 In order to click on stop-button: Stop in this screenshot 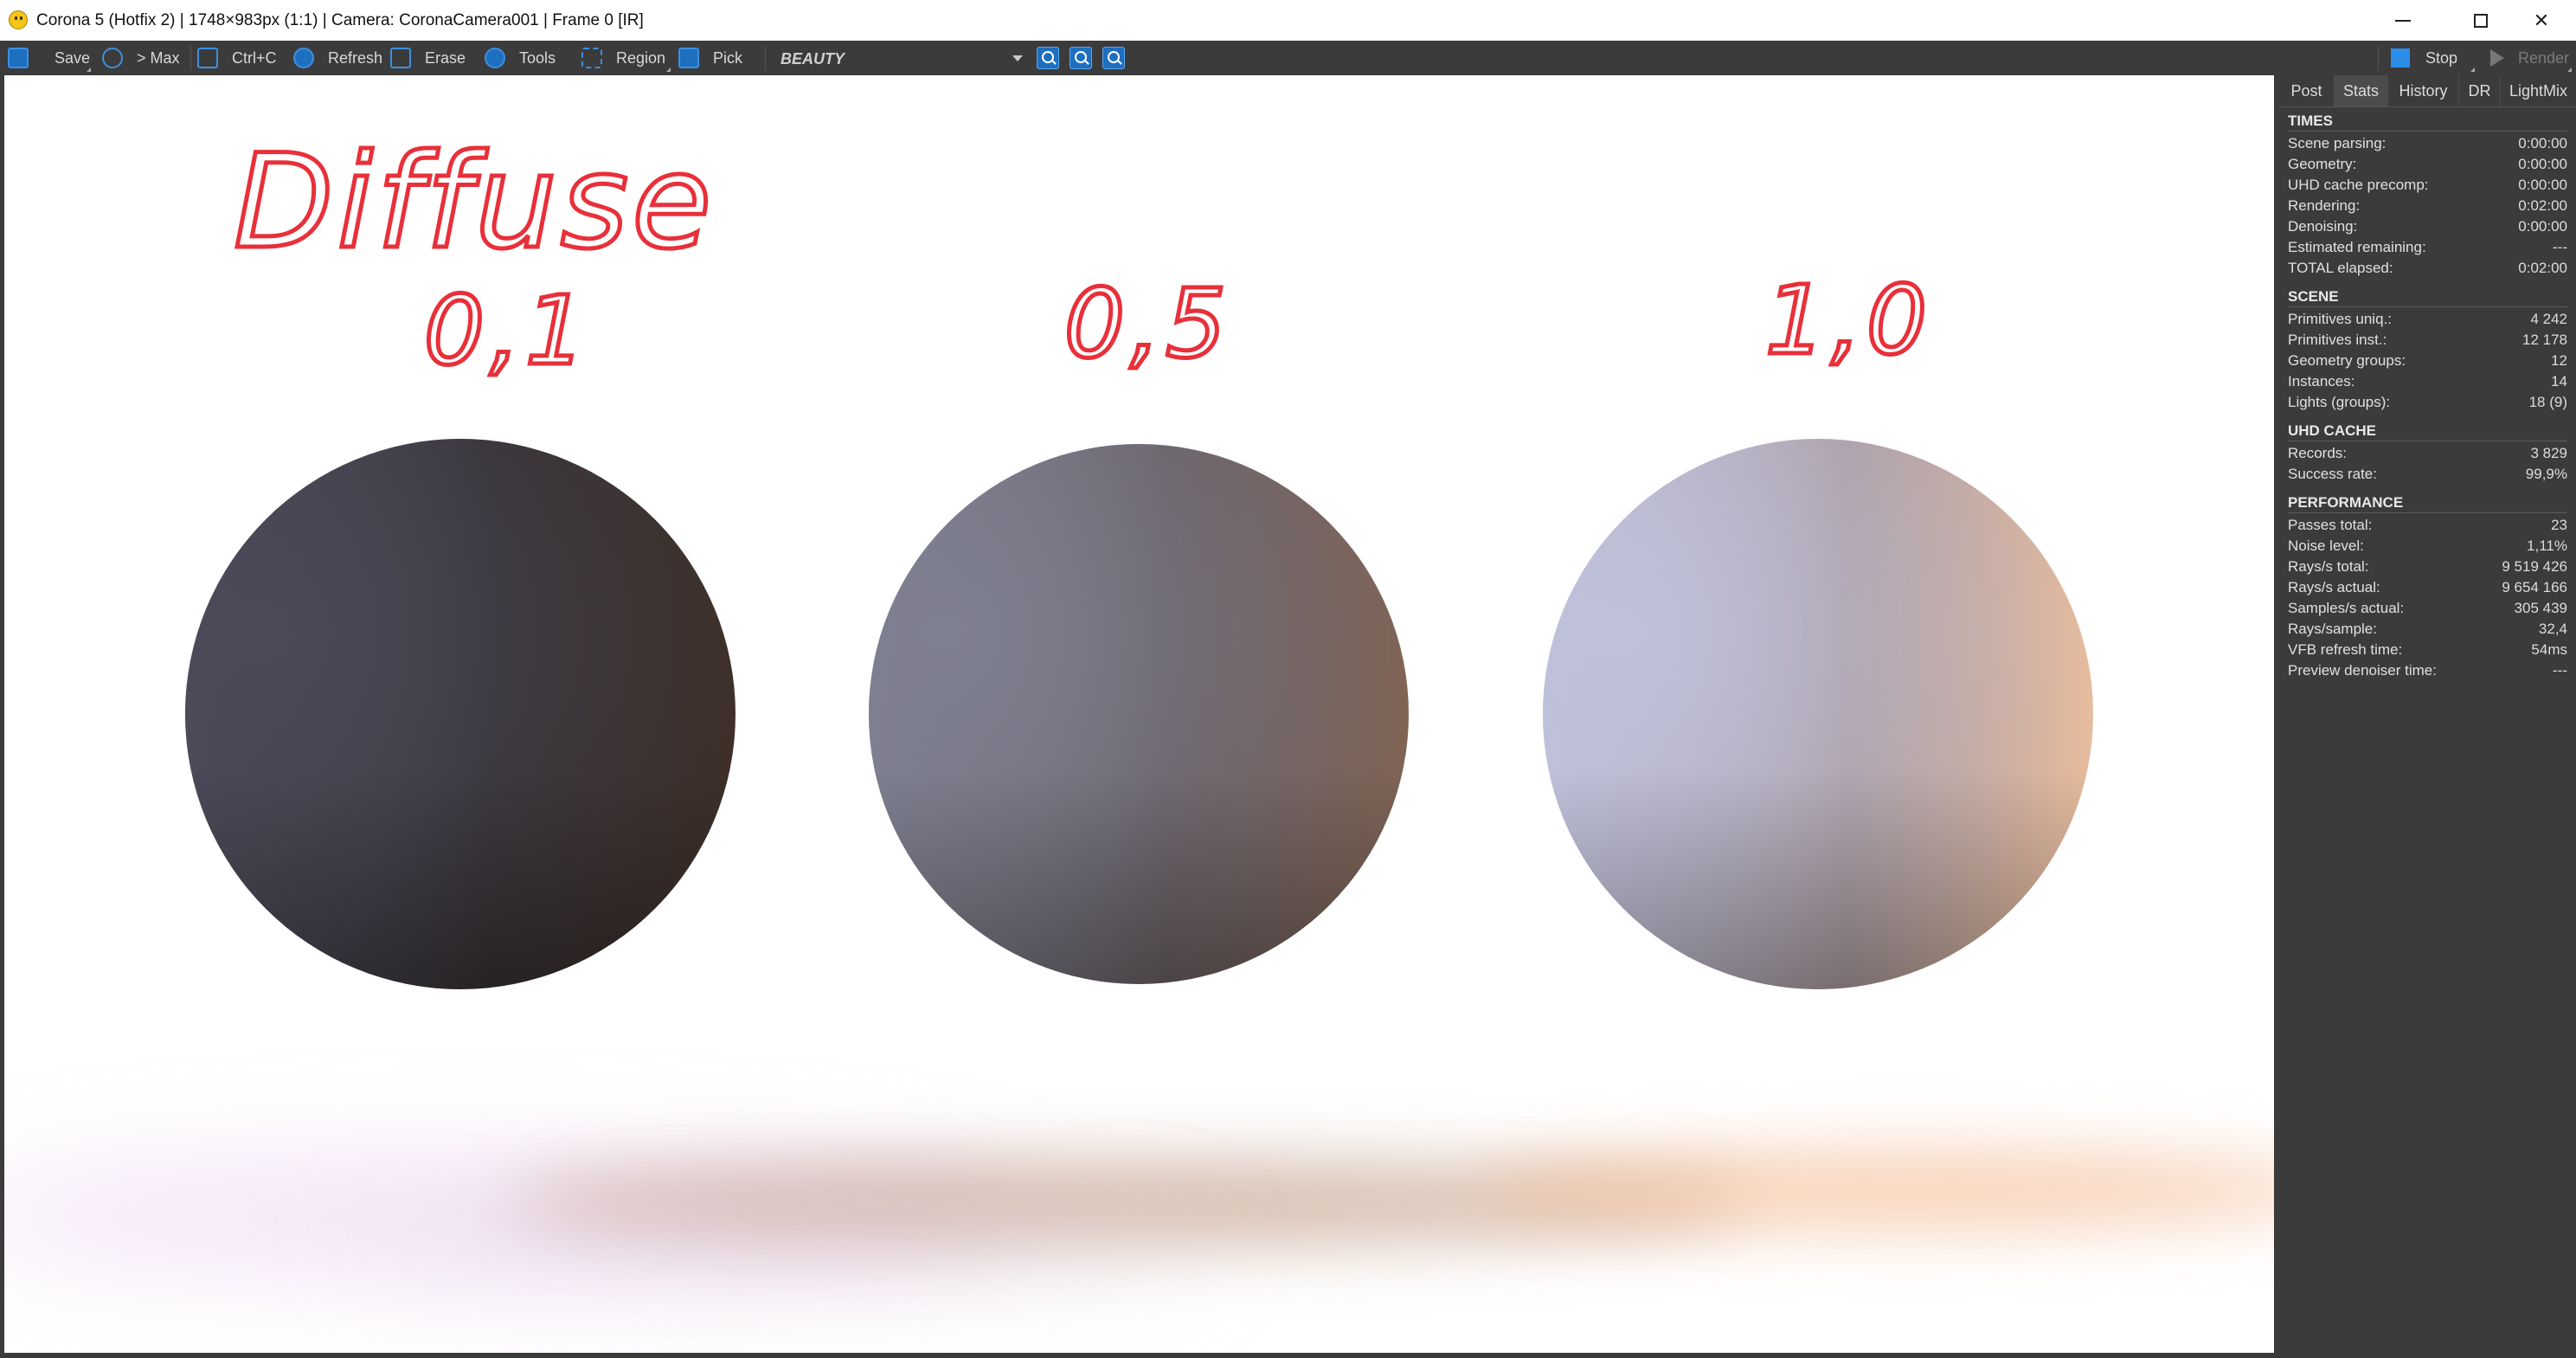, I will do `click(2424, 58)`.